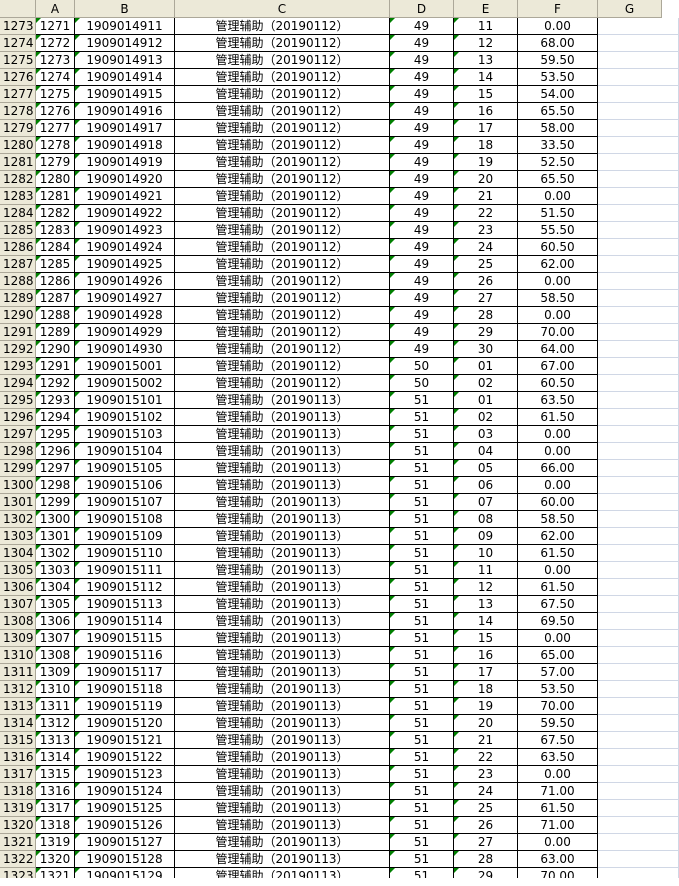 The width and height of the screenshot is (679, 886). What do you see at coordinates (55, 213) in the screenshot?
I see `cell-a: 1282` at bounding box center [55, 213].